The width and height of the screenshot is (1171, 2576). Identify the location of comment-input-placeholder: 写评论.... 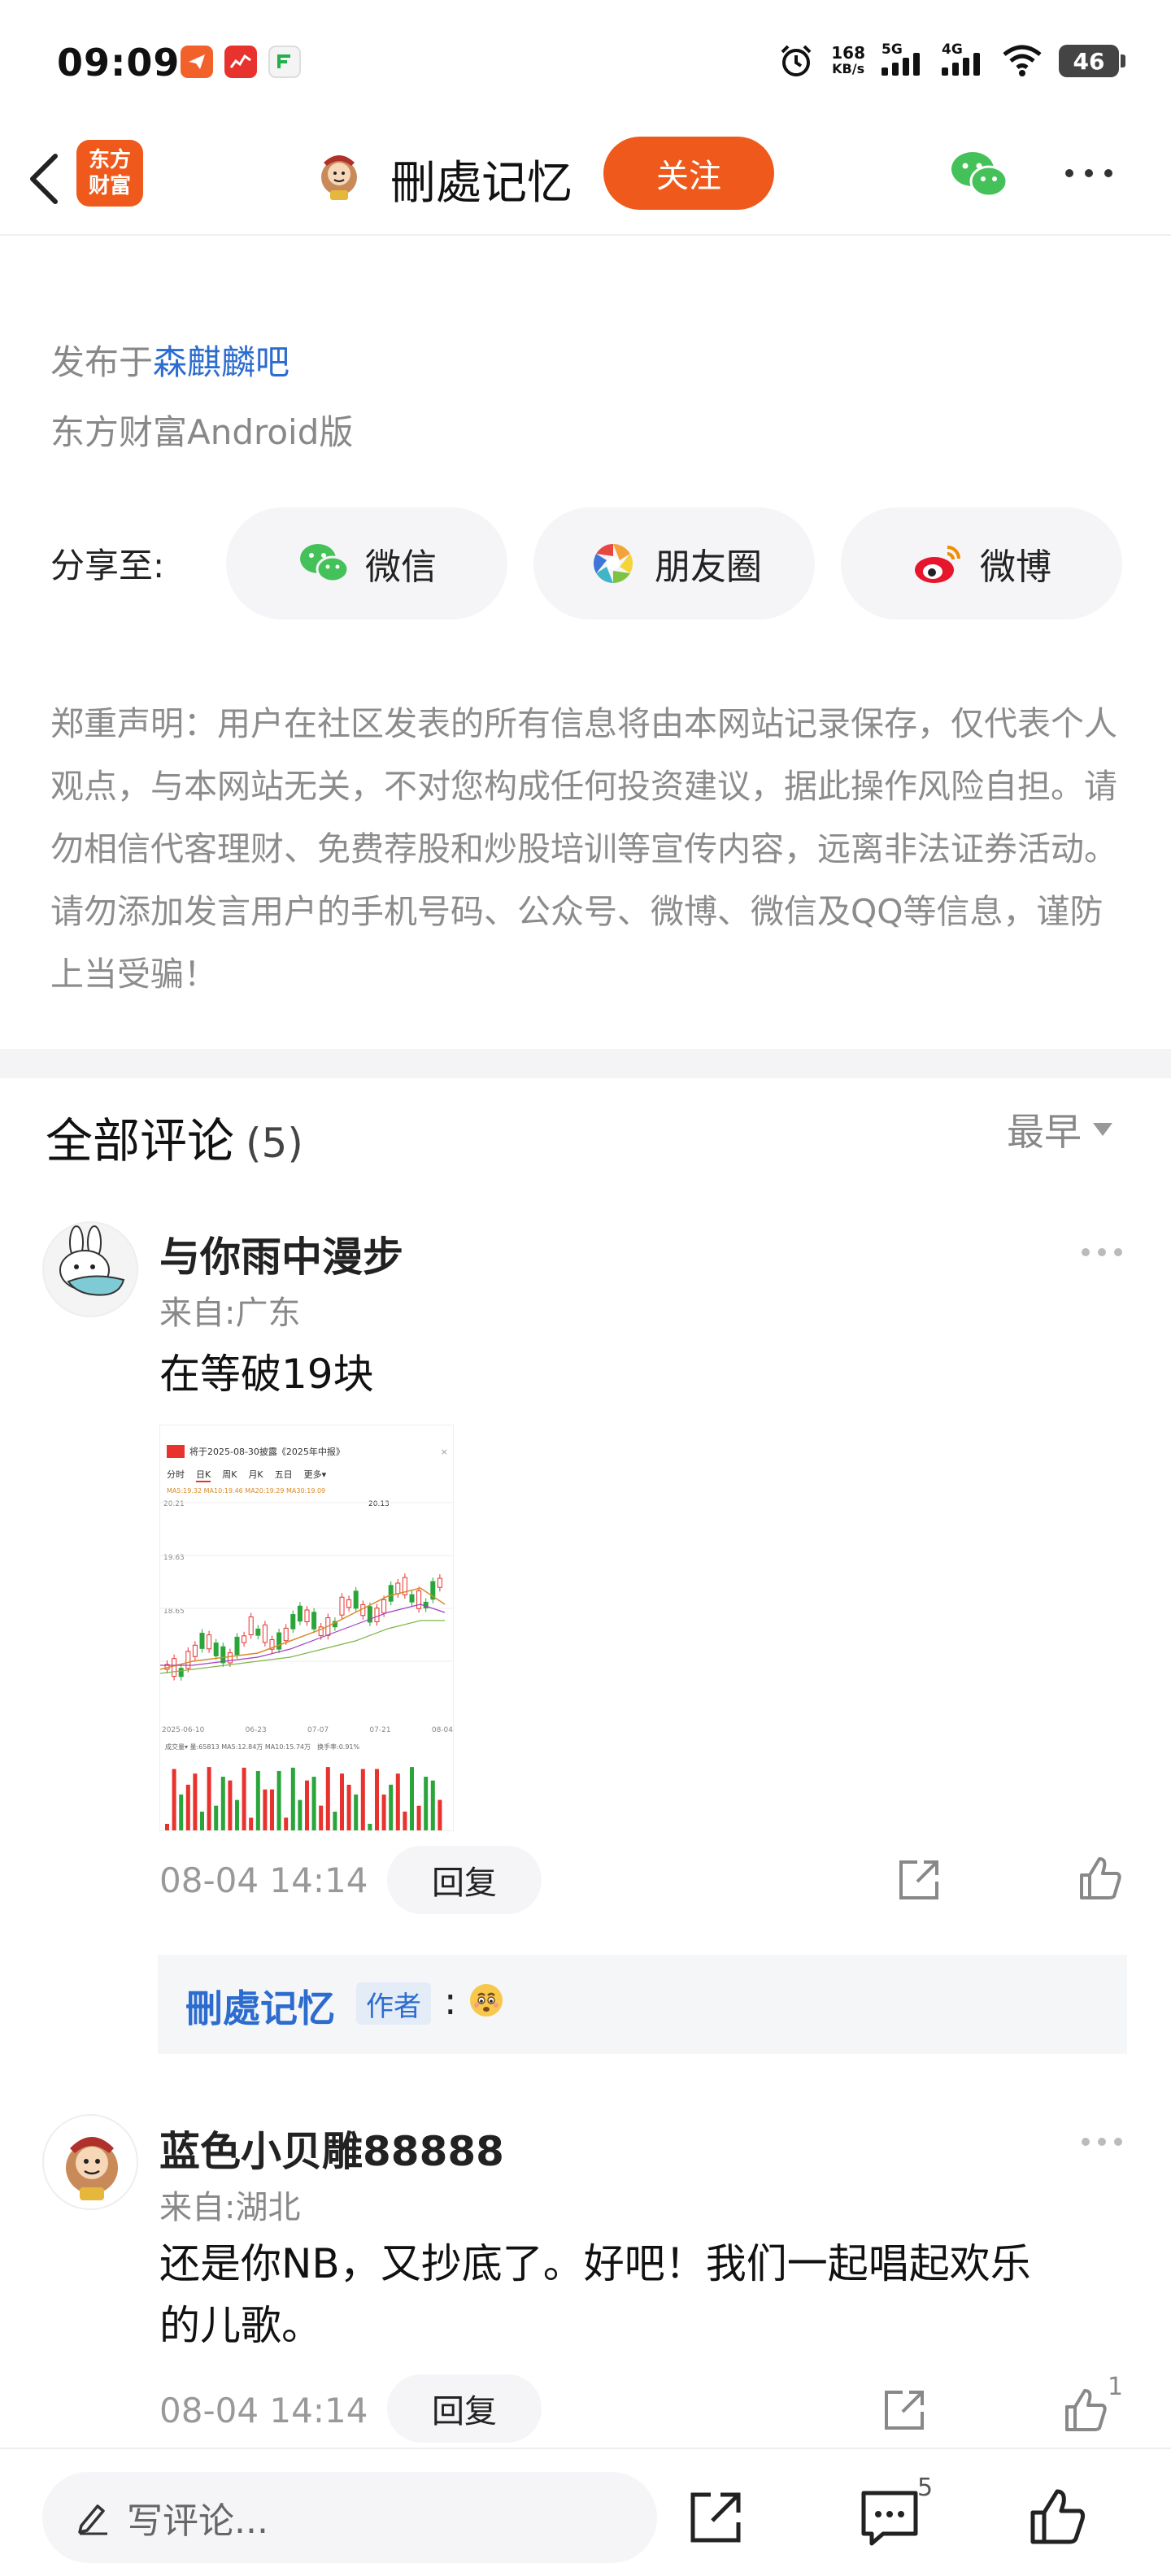
(198, 2521).